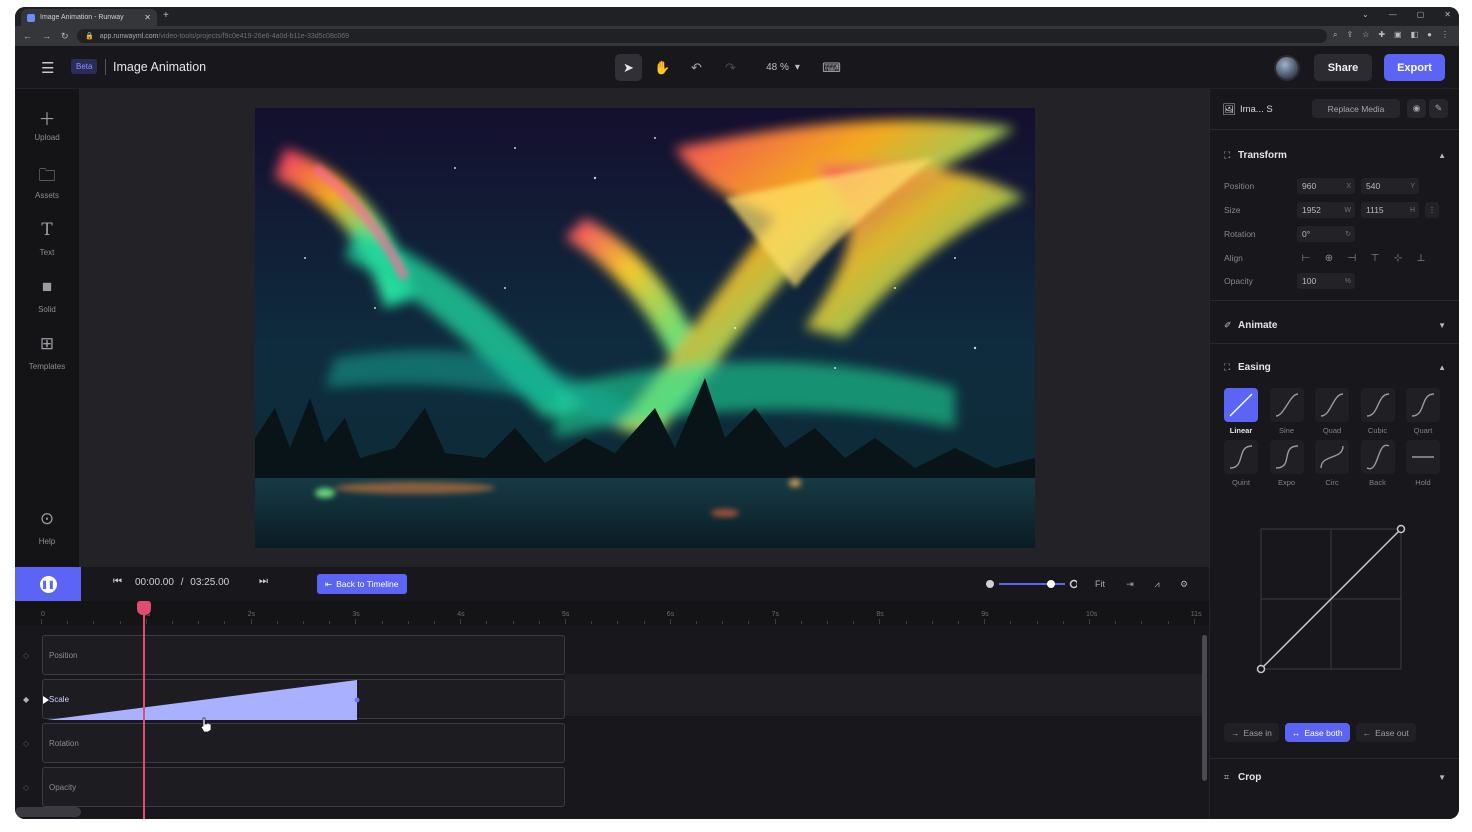 This screenshot has width=1472, height=832. I want to click on align-right-icon: ⊣, so click(1352, 258).